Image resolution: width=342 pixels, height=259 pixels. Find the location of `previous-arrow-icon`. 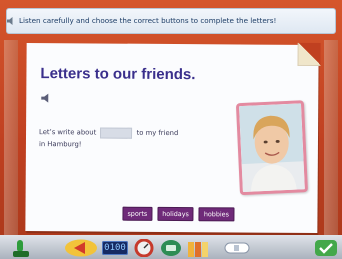

previous-arrow-icon is located at coordinates (81, 248).